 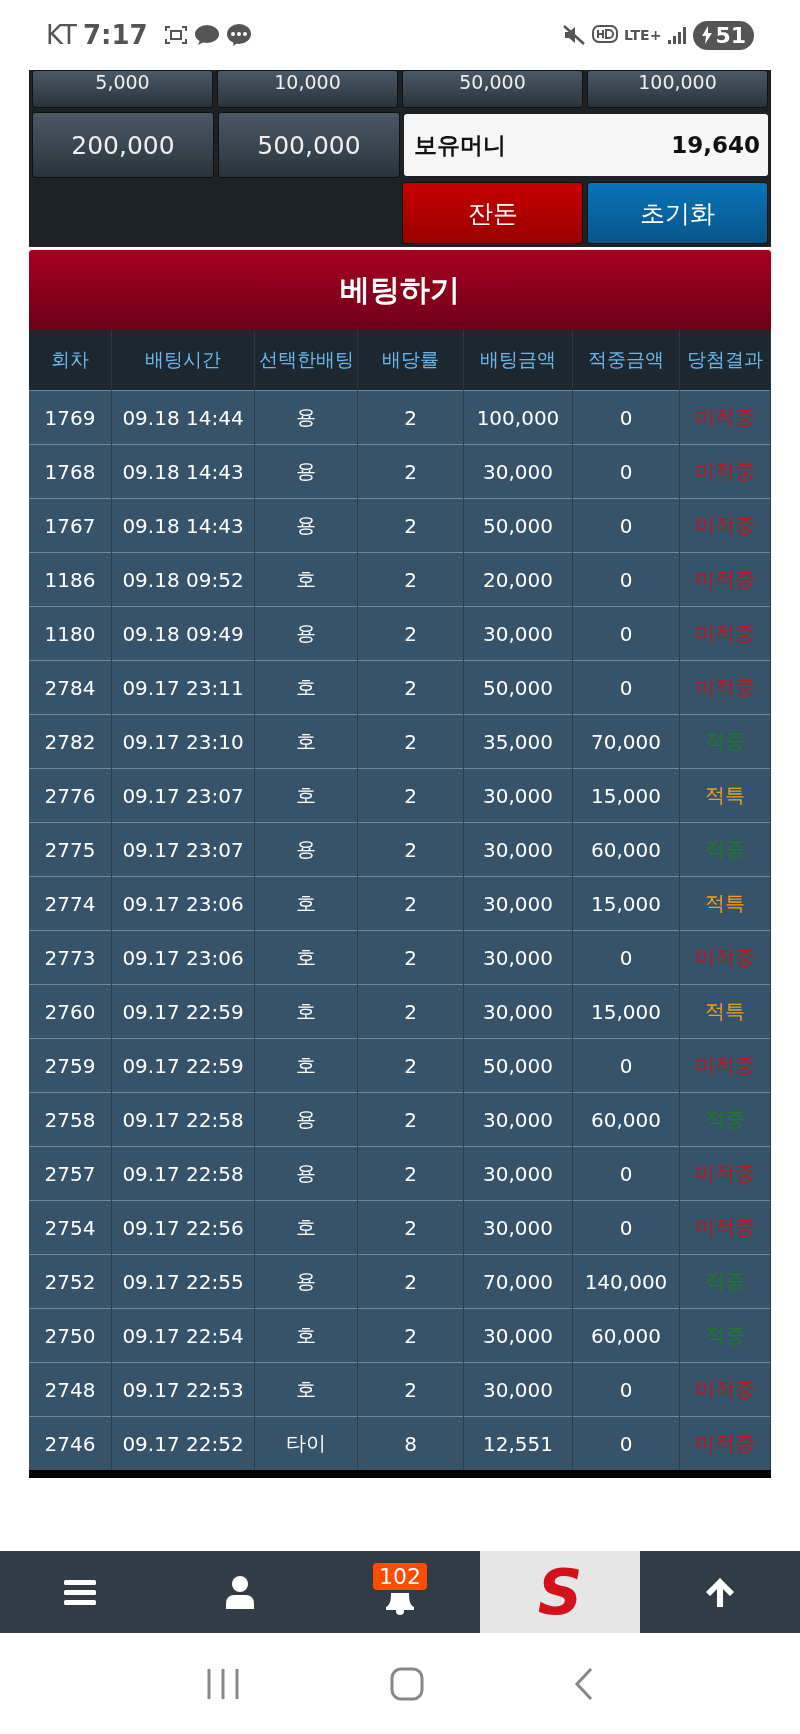 I want to click on amount-button: 10,000, so click(x=307, y=89).